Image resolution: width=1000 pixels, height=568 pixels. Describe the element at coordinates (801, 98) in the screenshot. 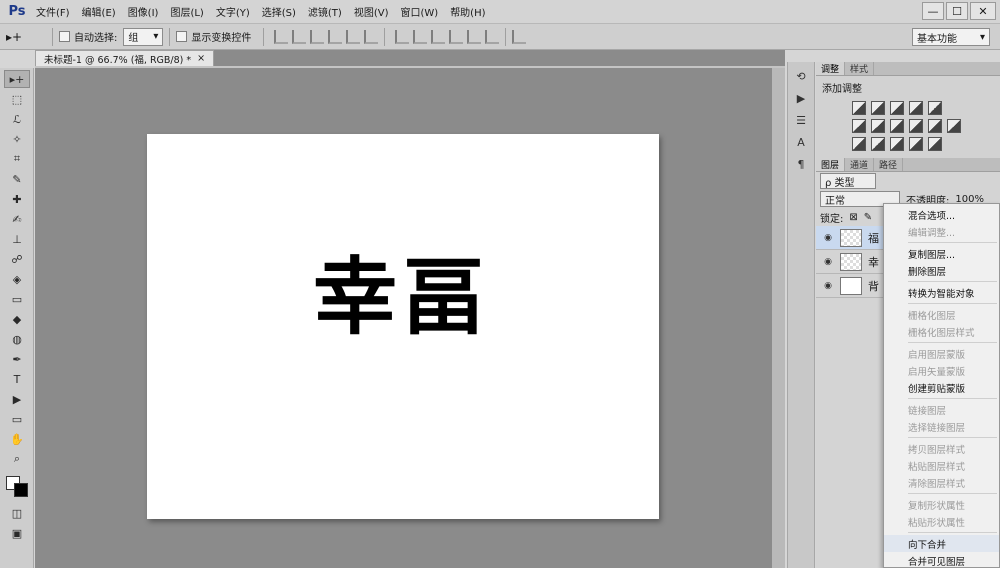

I see `actions-icon: ▶` at that location.